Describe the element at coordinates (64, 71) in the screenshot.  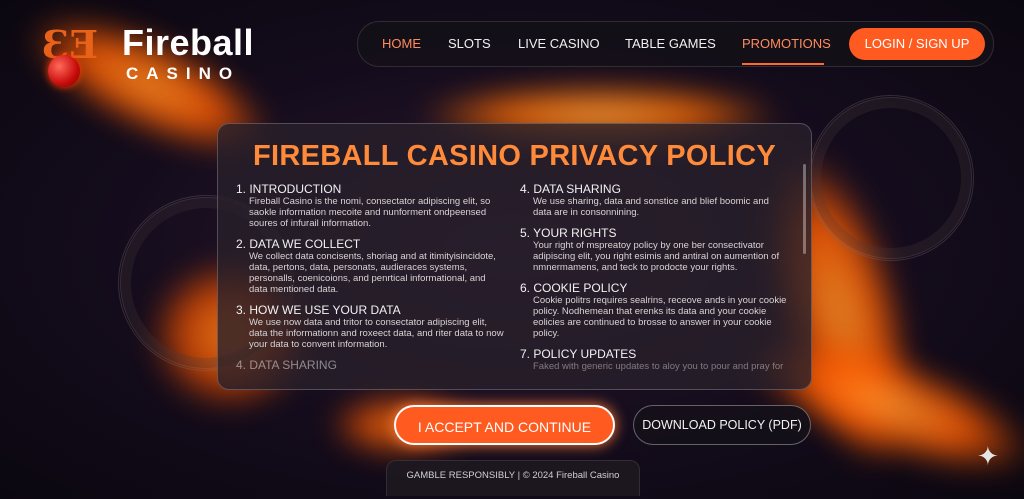
I see `fireball-icon` at that location.